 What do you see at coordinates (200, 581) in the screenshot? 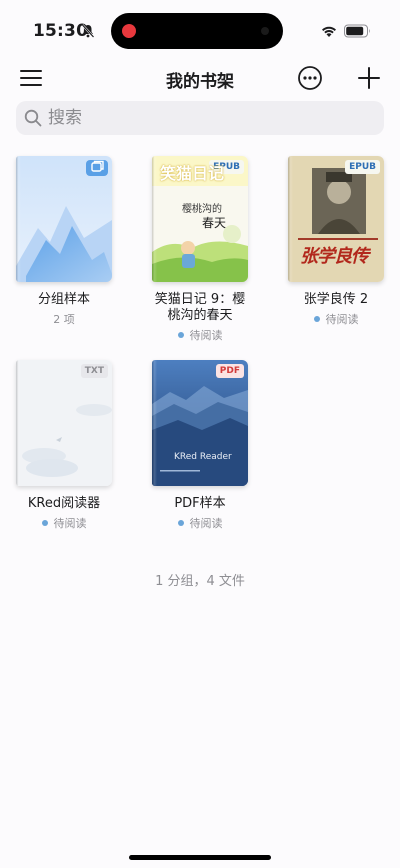
I see `shelf-summary: 1 分组，4 文件` at bounding box center [200, 581].